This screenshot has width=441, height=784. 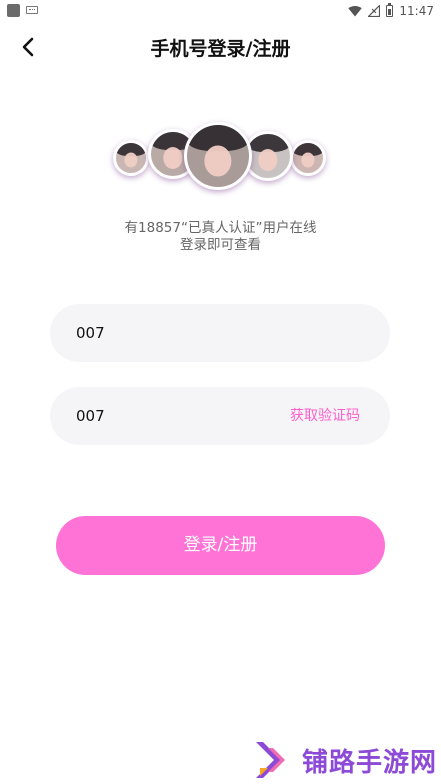 I want to click on code-field: 获取验证码, so click(x=220, y=416).